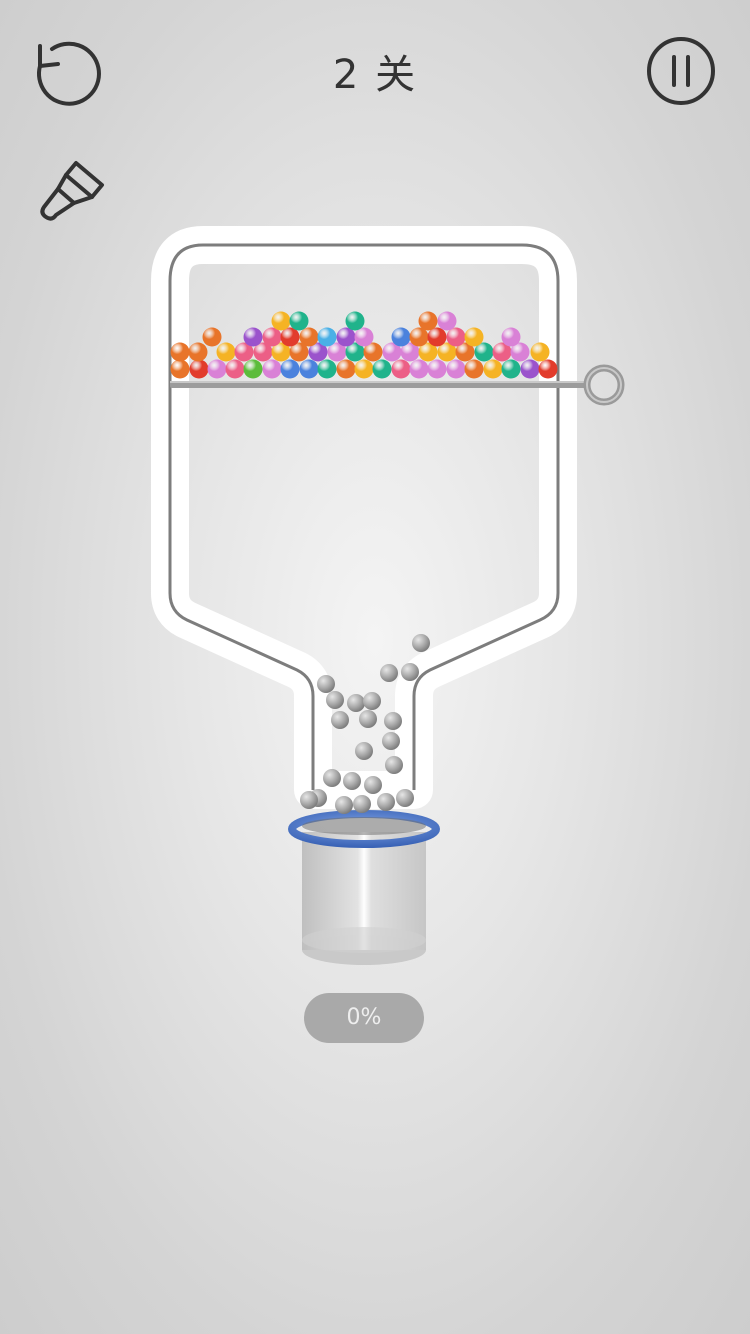 Image resolution: width=750 pixels, height=1334 pixels. Describe the element at coordinates (364, 1018) in the screenshot. I see `progress-indicator: 0%` at that location.